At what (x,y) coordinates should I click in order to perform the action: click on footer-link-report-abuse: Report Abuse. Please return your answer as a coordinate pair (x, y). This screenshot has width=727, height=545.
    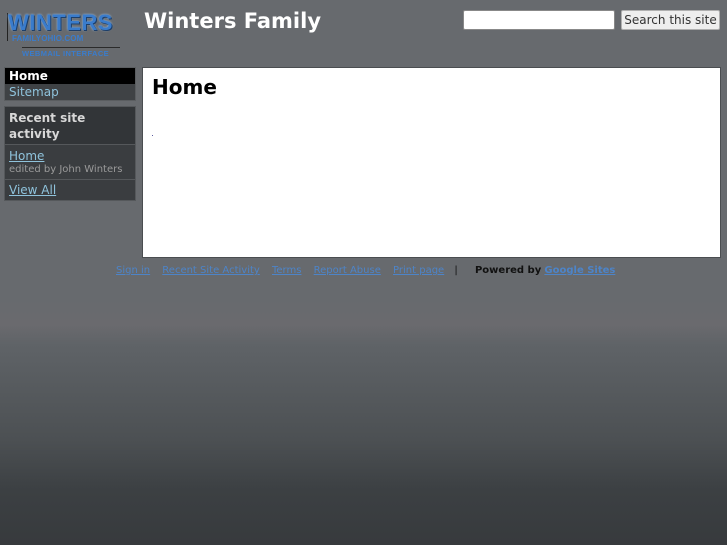
    Looking at the image, I should click on (347, 270).